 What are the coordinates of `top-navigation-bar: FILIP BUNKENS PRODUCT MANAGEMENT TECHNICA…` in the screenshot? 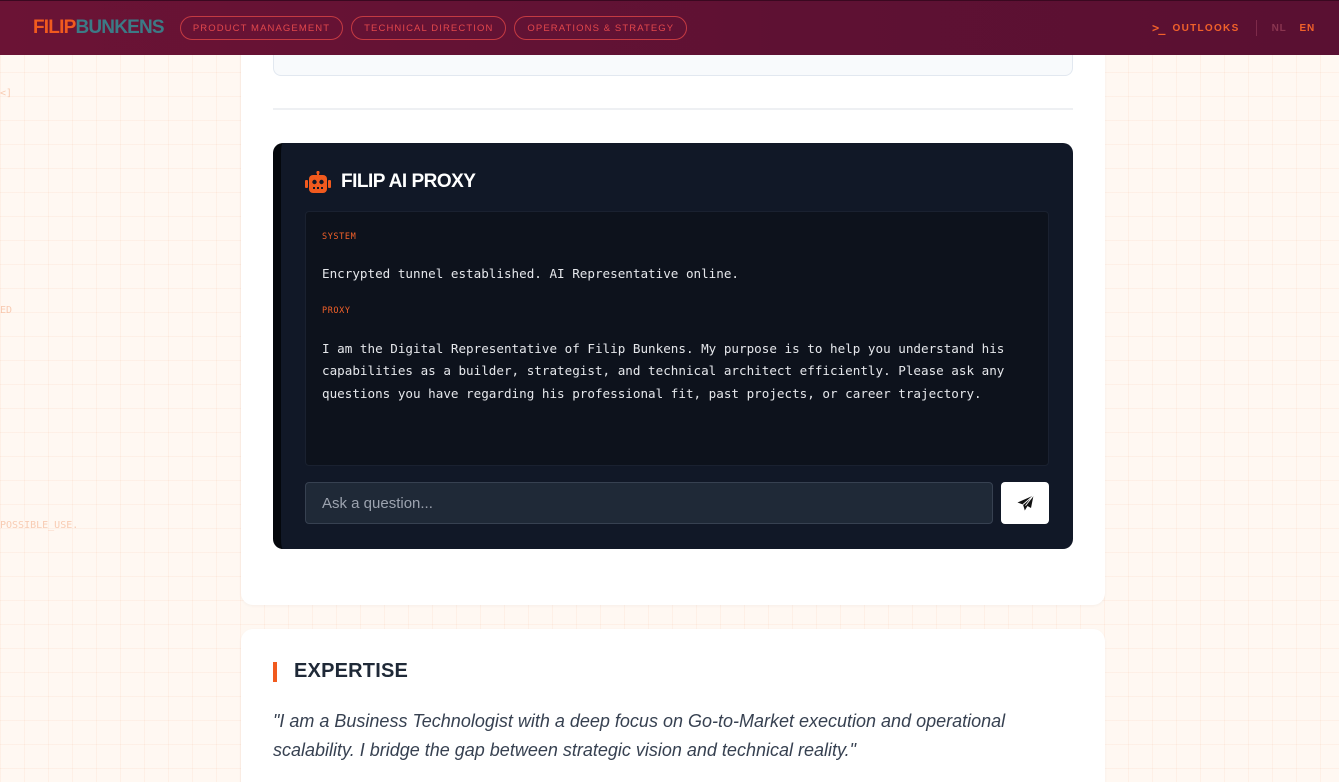 It's located at (669, 27).